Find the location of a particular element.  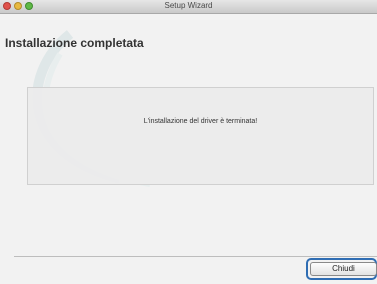

page-title: Installazione completata is located at coordinates (74, 43).